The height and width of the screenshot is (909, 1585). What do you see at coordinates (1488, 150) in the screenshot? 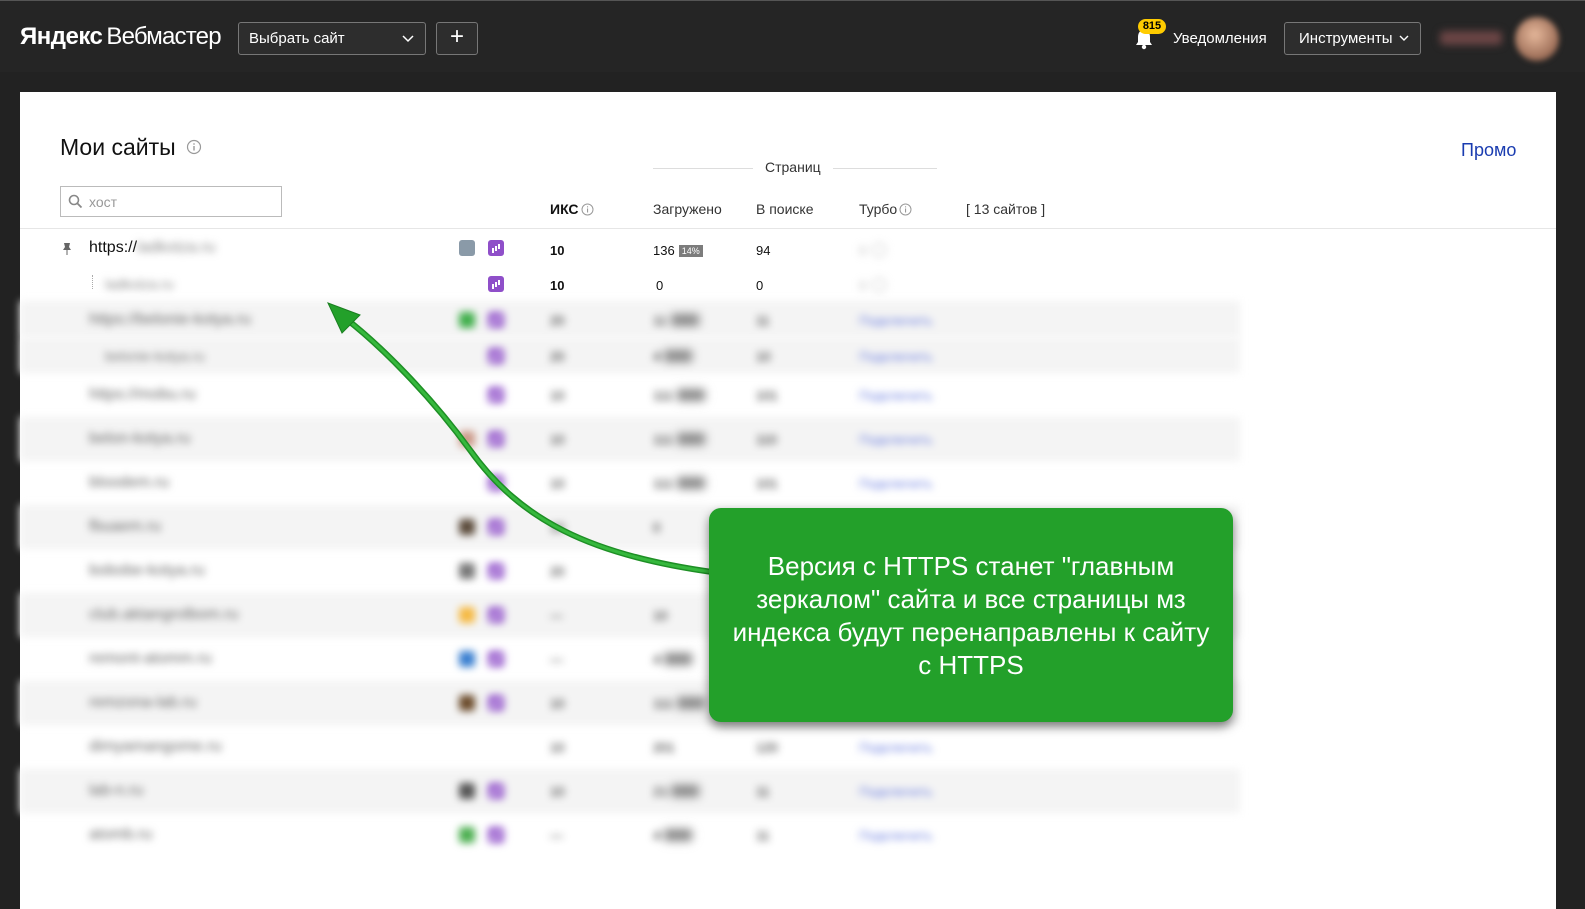
I see `promo-link: Промо` at bounding box center [1488, 150].